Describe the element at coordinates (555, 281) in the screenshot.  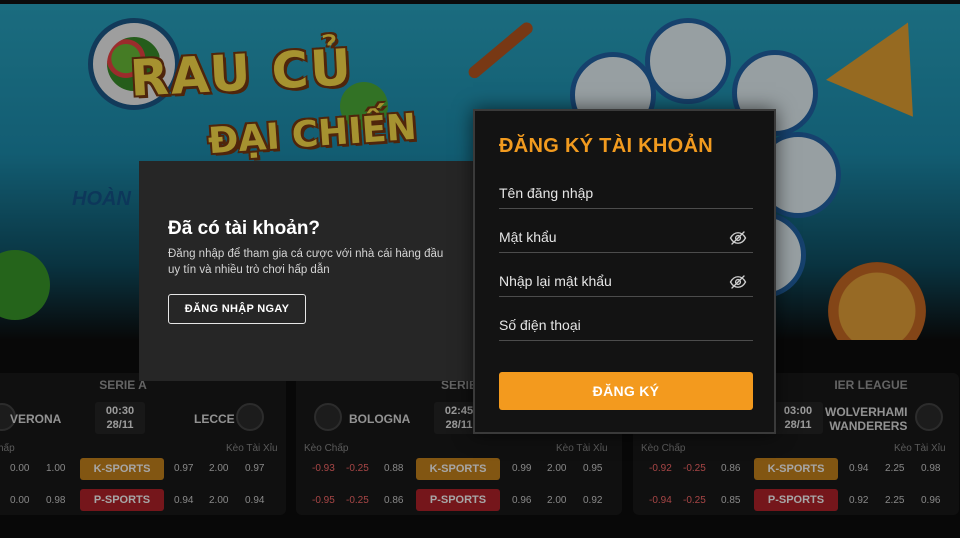
I see `confirm-password-placeholder: Nhập lại mật khẩu` at that location.